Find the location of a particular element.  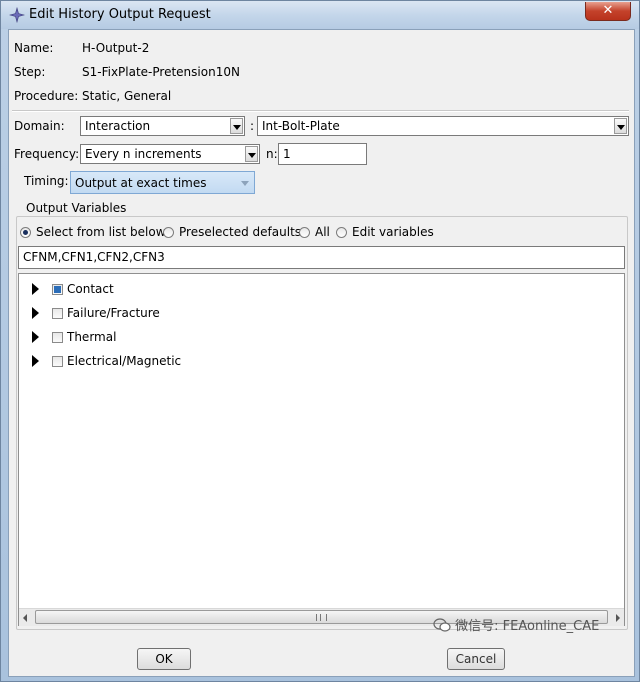

interaction-select: Int-Bolt-Plate is located at coordinates (443, 126).